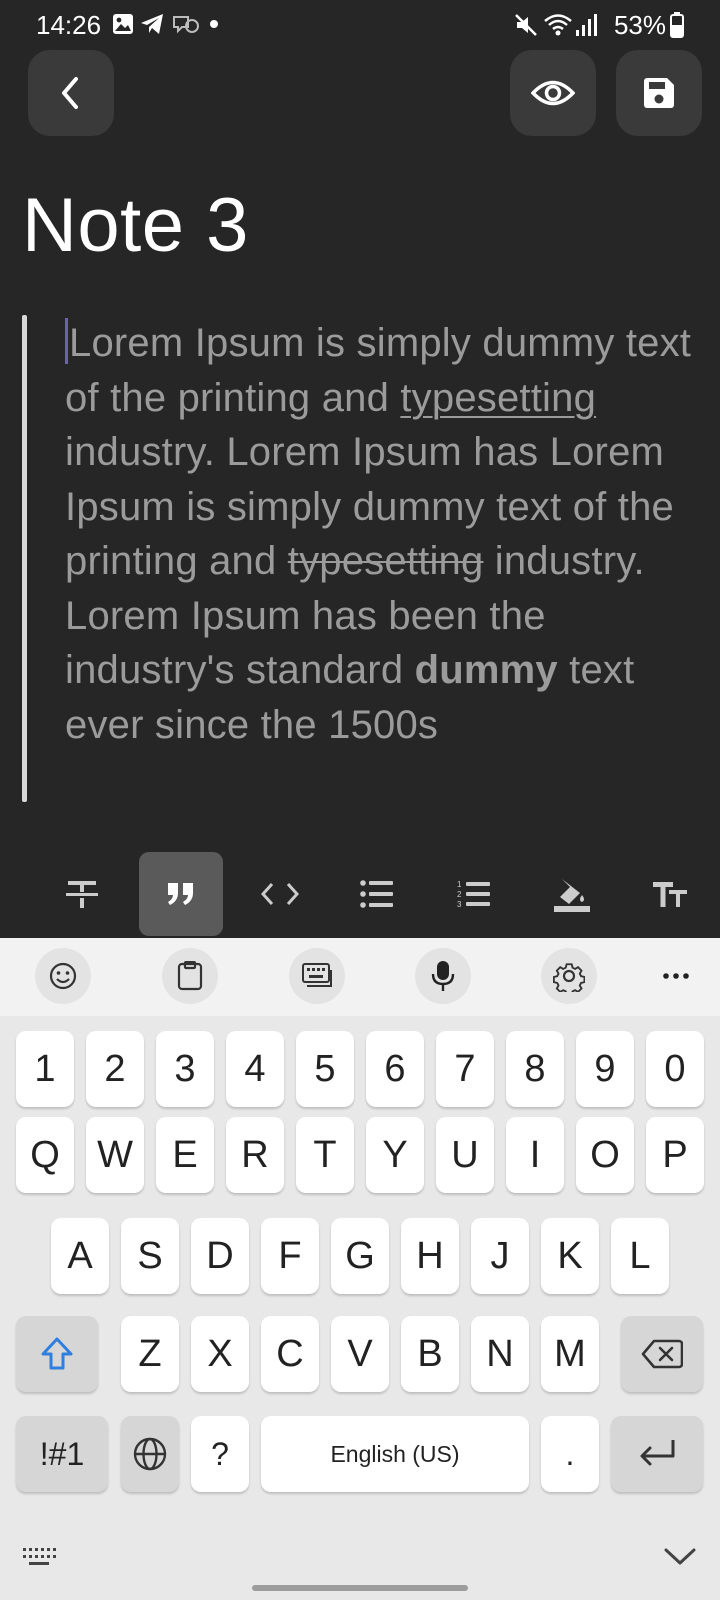 The height and width of the screenshot is (1600, 720). What do you see at coordinates (325, 1155) in the screenshot?
I see `key-t: T` at bounding box center [325, 1155].